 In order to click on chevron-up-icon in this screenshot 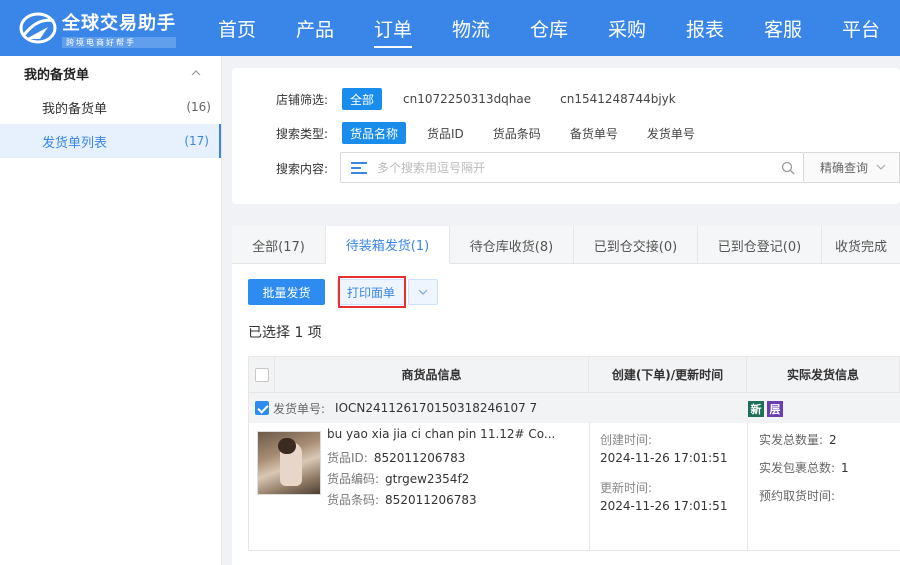, I will do `click(196, 73)`.